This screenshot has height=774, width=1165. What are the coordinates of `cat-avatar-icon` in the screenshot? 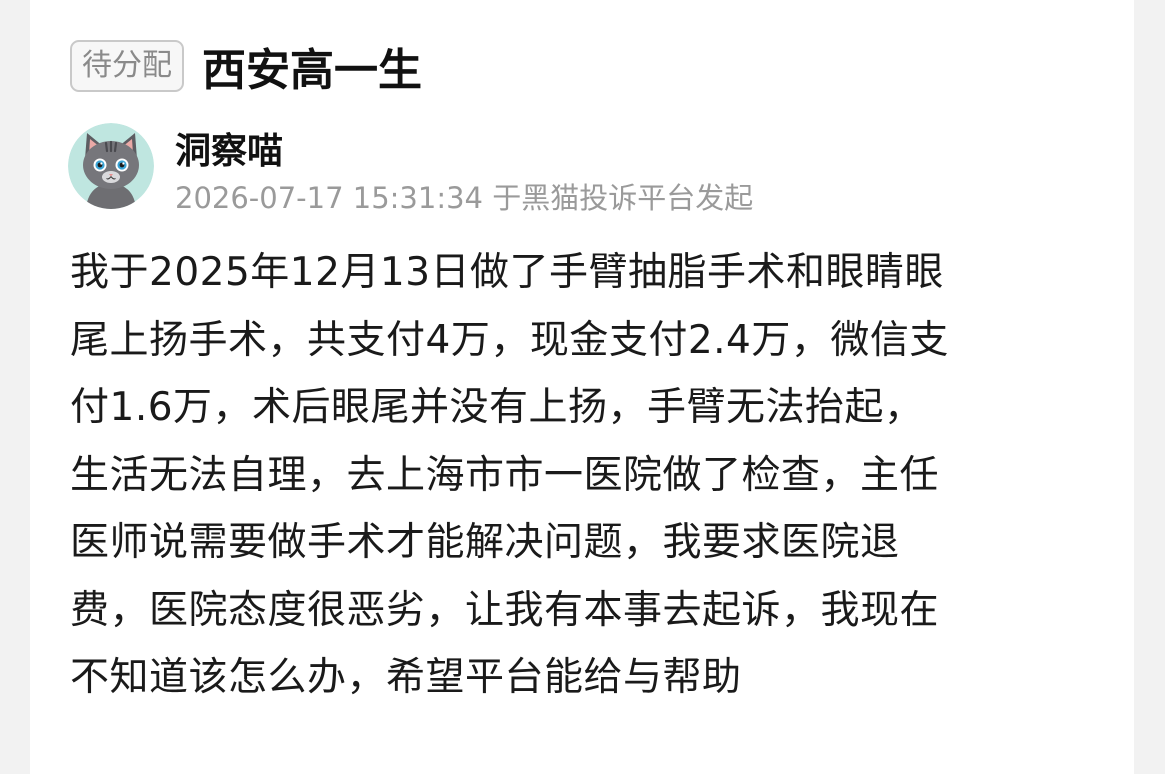 It's located at (111, 166).